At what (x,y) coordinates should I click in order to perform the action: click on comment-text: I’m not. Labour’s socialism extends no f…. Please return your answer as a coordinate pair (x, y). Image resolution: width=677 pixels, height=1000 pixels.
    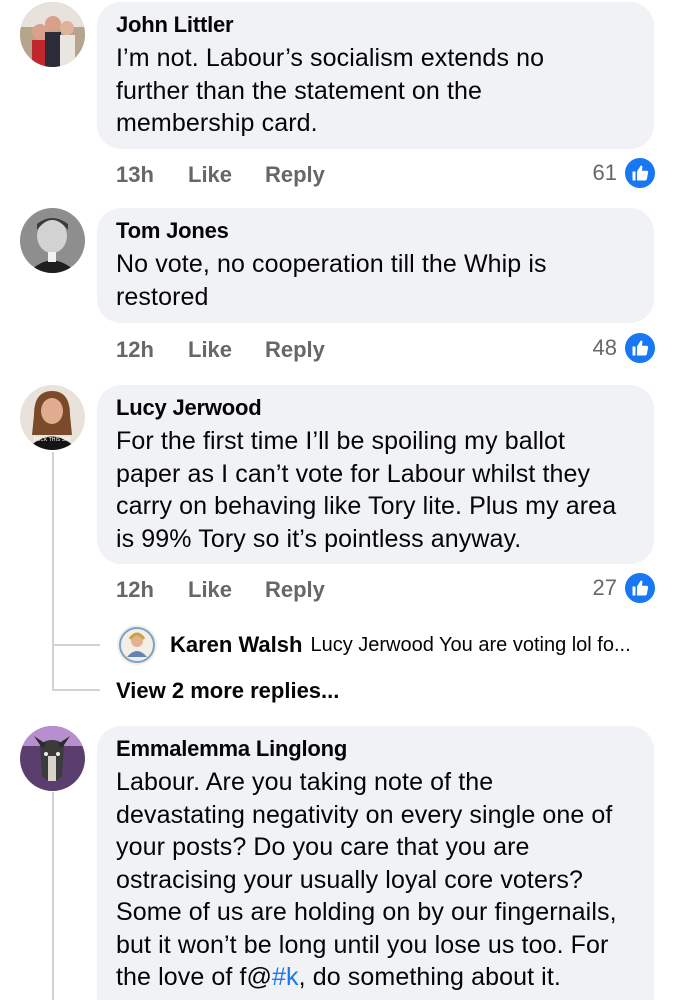
    Looking at the image, I should click on (330, 90).